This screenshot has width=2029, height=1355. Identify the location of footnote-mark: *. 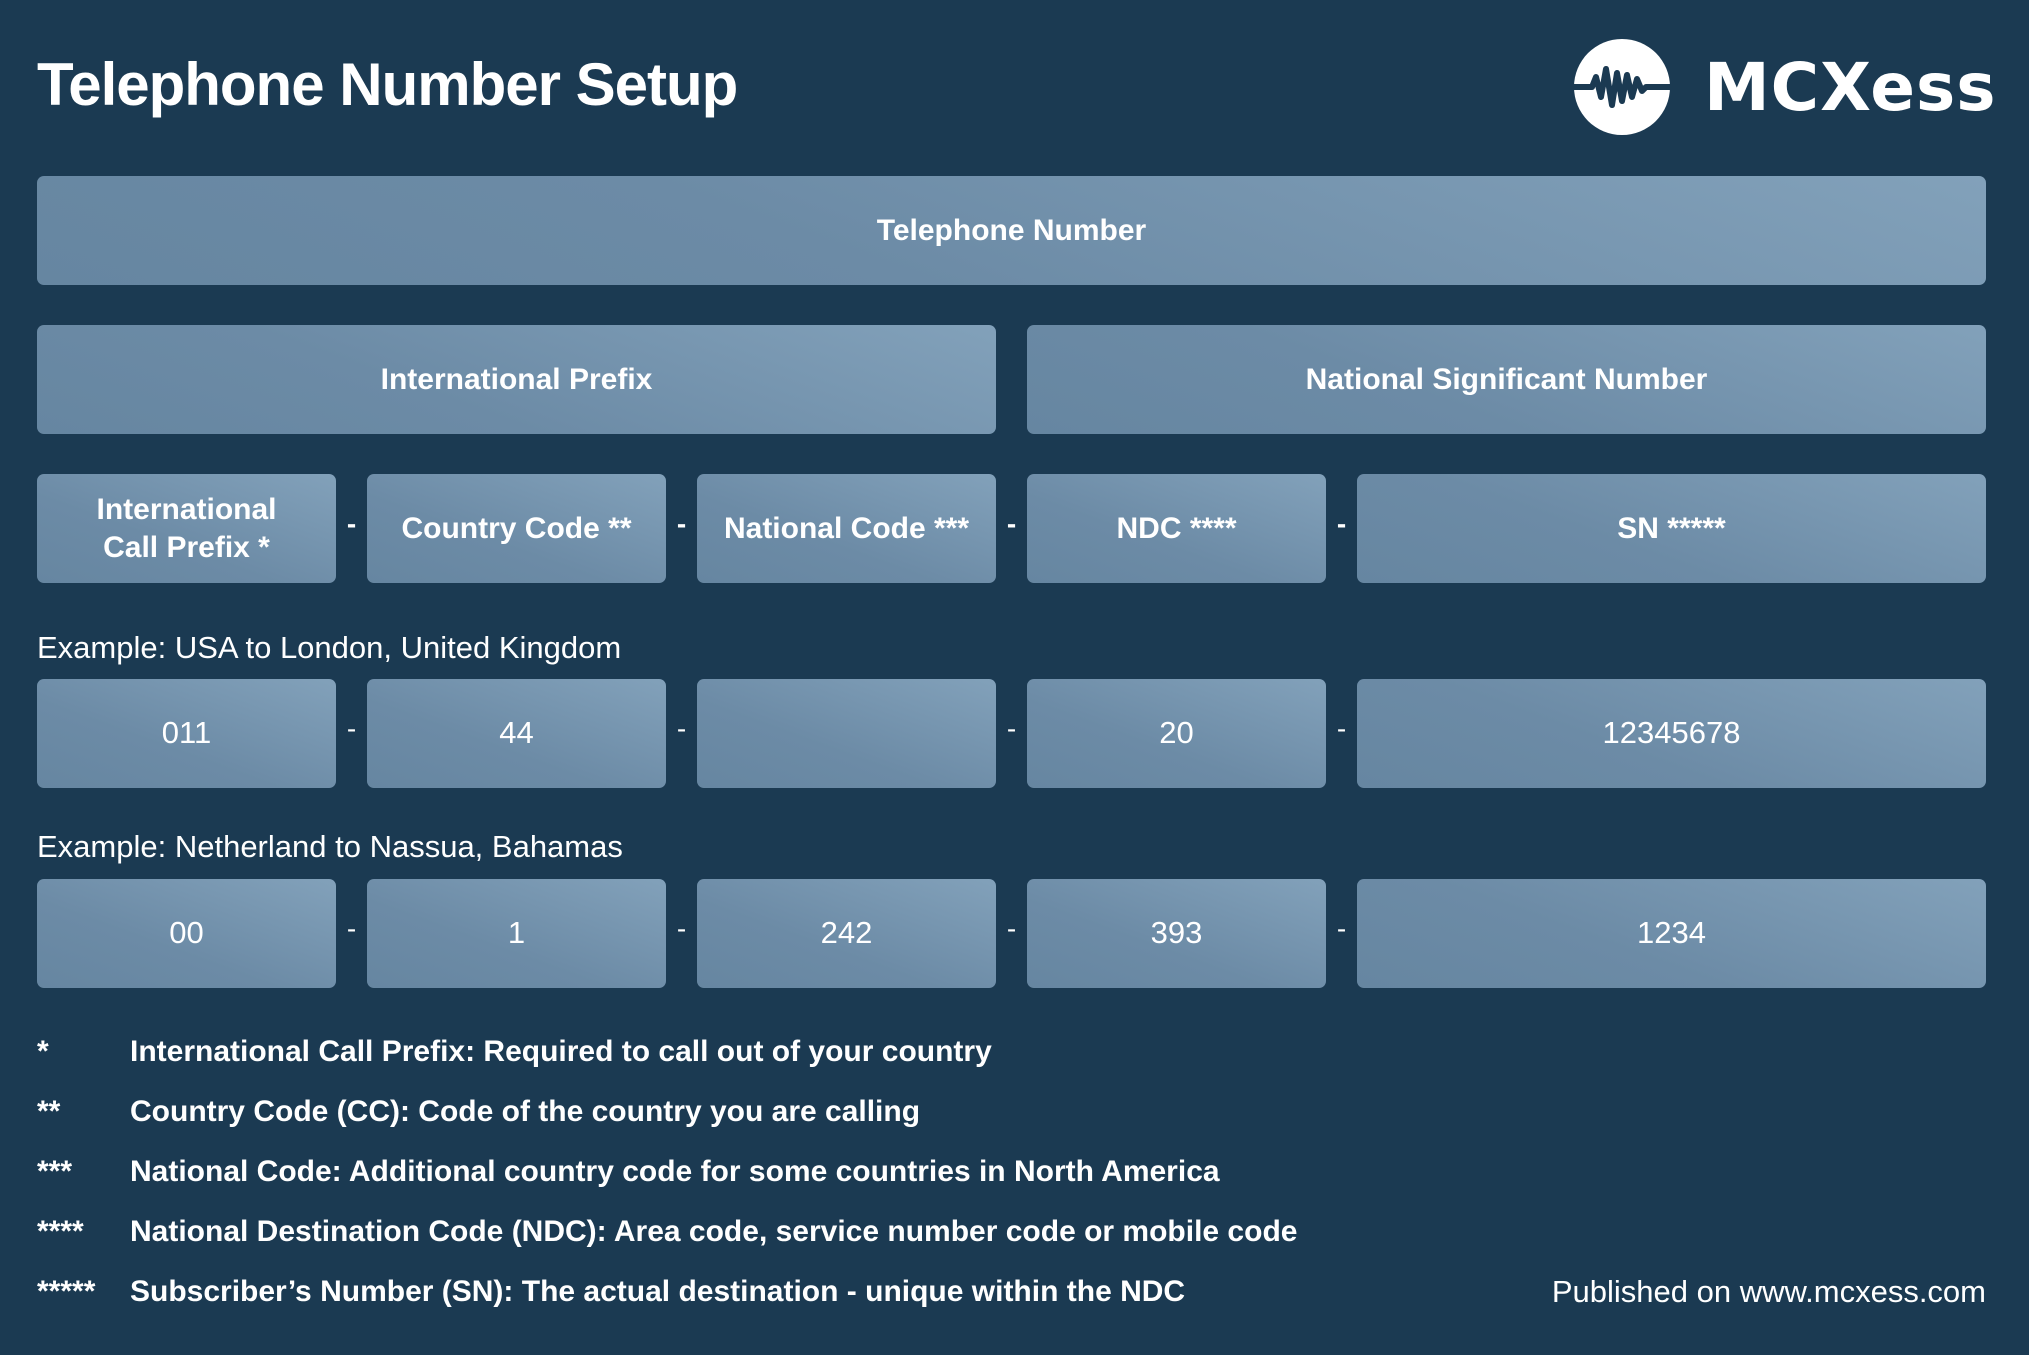
(43, 1051).